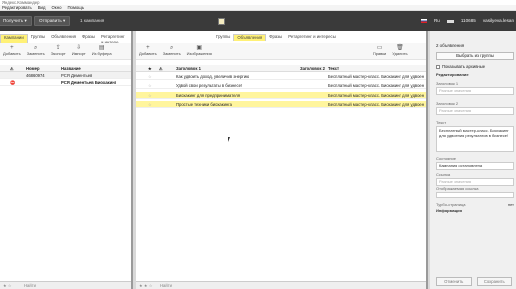  What do you see at coordinates (150, 68) in the screenshot?
I see `star-column-icon: ★` at bounding box center [150, 68].